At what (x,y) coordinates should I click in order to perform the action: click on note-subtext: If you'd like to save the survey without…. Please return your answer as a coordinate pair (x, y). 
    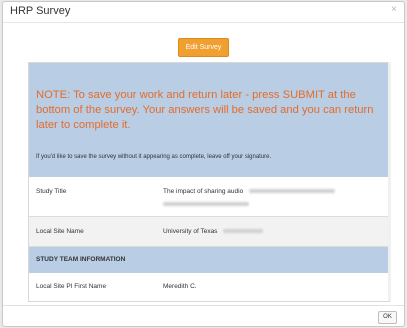
    Looking at the image, I should click on (154, 157).